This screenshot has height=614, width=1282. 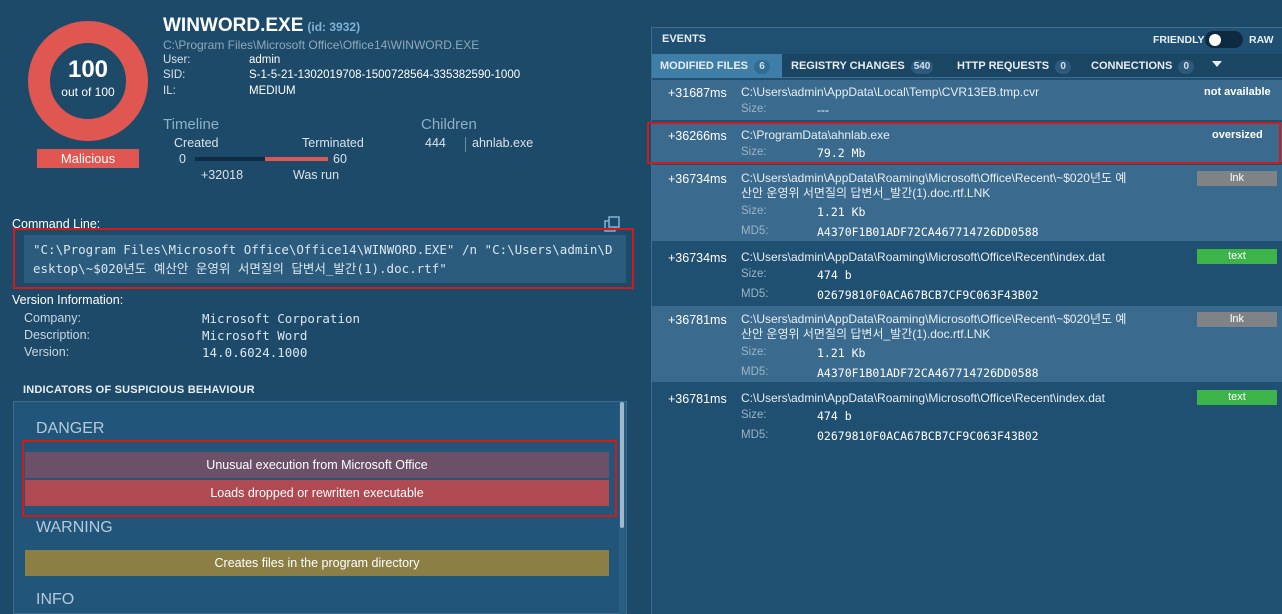 I want to click on highlight-command-line, so click(x=323, y=258).